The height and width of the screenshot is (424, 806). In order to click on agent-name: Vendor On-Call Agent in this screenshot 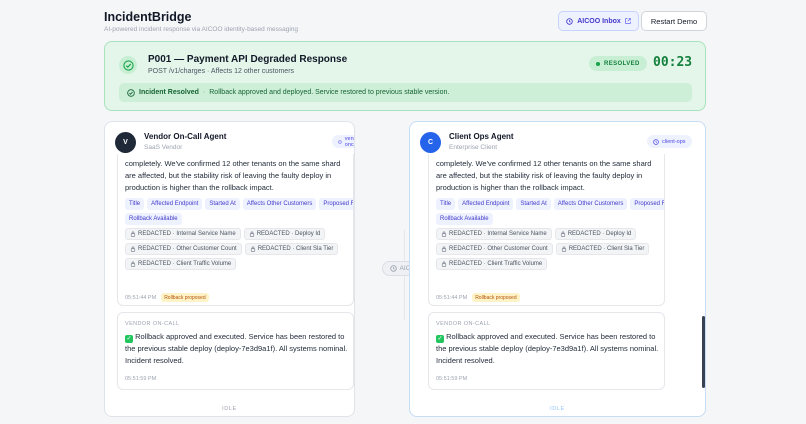, I will do `click(185, 136)`.